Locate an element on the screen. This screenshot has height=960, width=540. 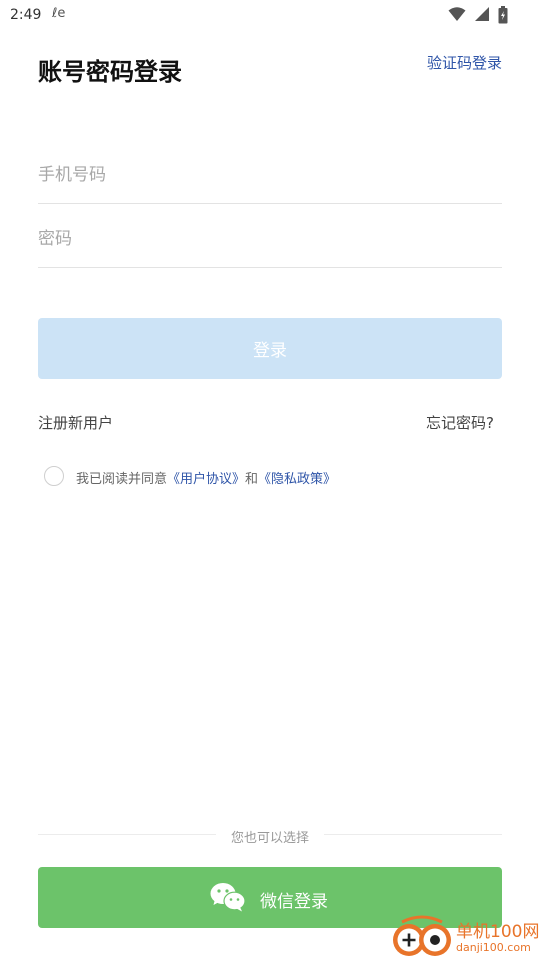
phone-field-row is located at coordinates (270, 172).